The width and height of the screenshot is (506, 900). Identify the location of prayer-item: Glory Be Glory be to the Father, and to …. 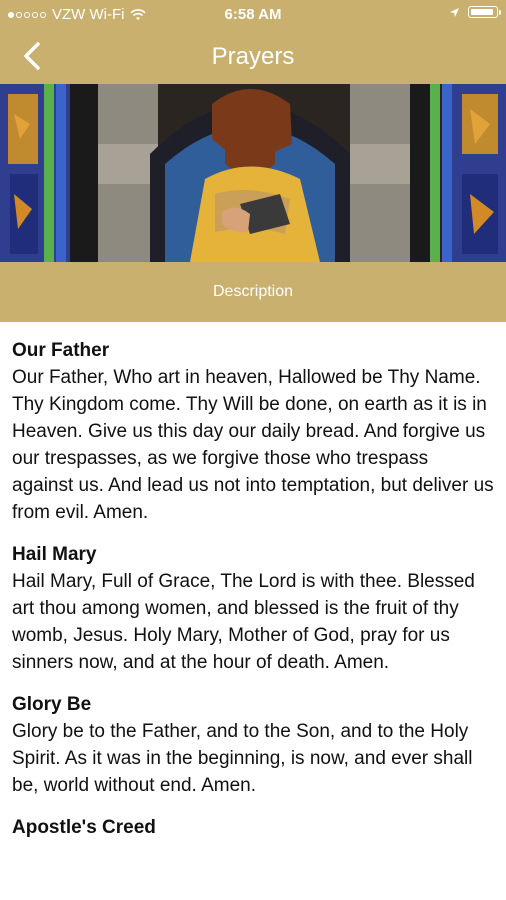
(253, 745).